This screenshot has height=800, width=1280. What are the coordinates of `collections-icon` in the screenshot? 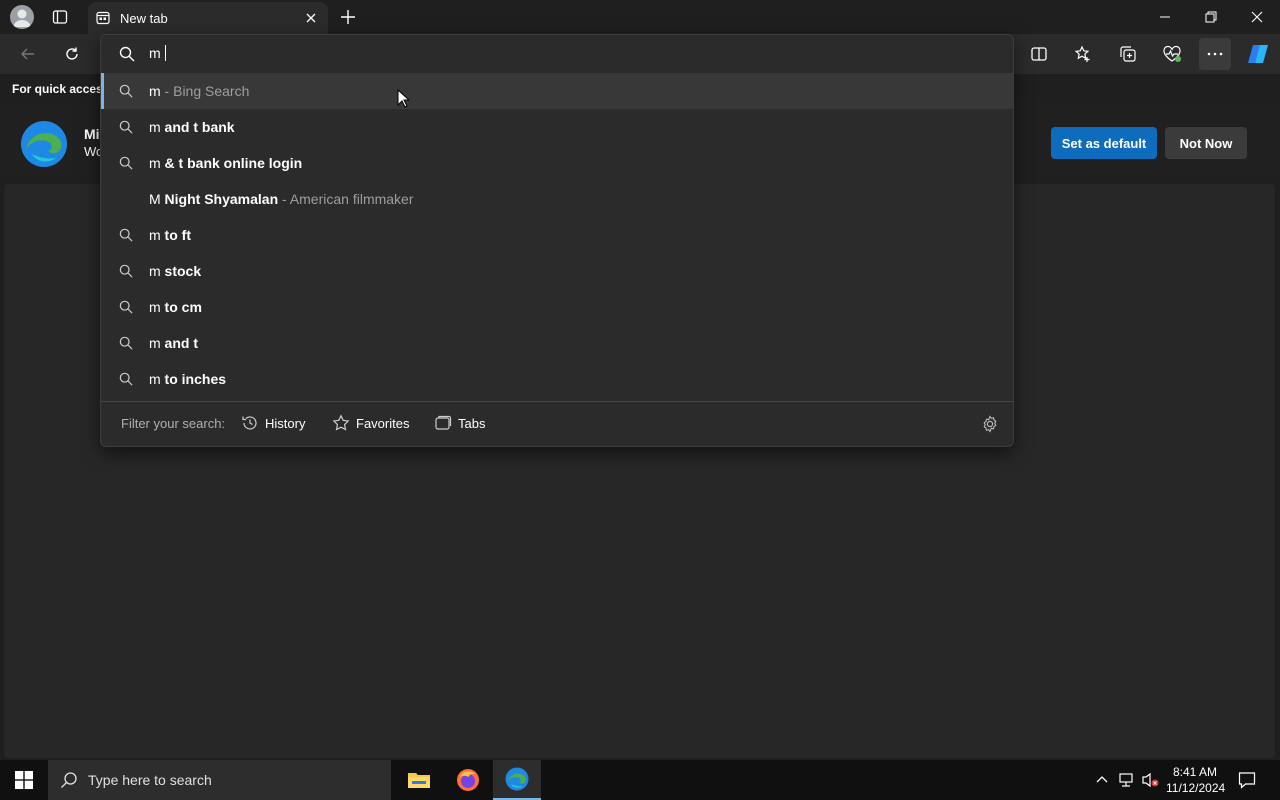 It's located at (1128, 54).